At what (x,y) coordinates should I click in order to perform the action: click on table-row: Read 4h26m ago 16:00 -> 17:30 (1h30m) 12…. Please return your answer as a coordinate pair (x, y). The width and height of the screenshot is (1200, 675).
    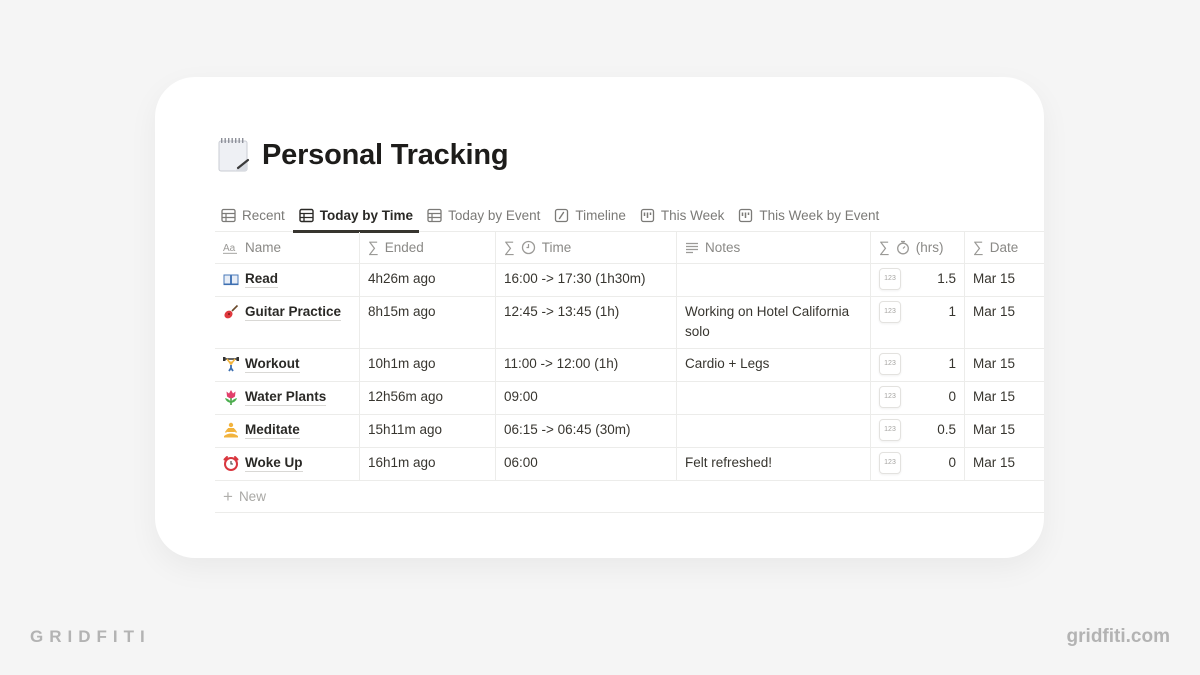
    Looking at the image, I should click on (629, 280).